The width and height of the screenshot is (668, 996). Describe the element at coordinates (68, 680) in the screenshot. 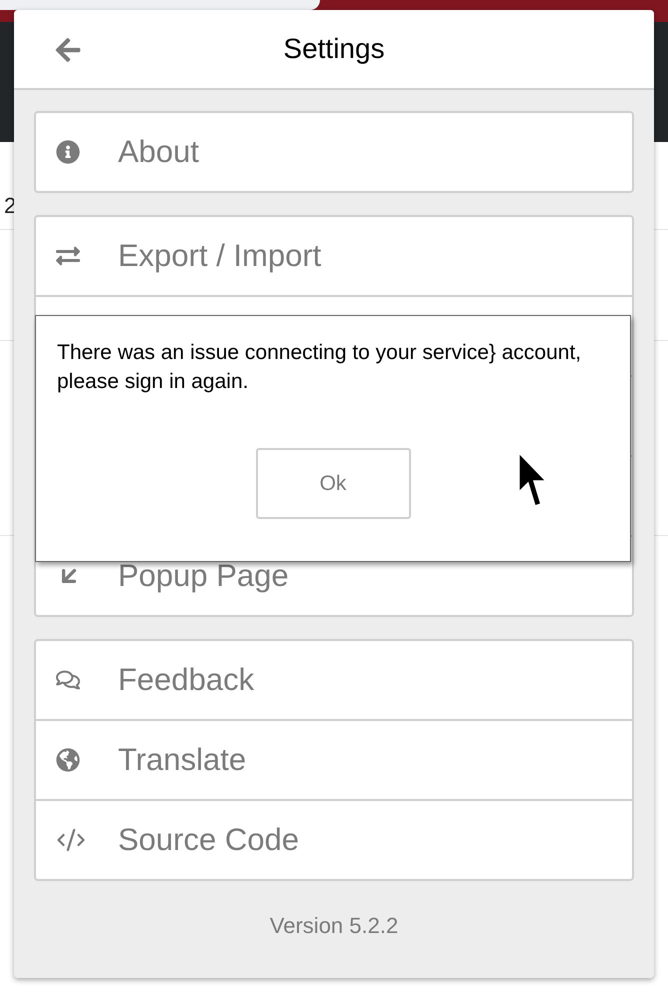

I see `comments-icon` at that location.